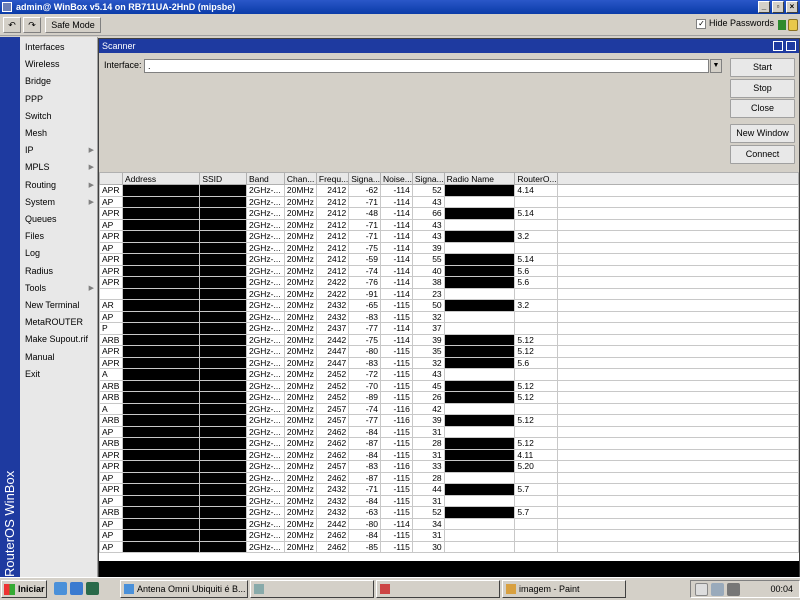 The image size is (800, 600). I want to click on menu-item-files: Files, so click(59, 236).